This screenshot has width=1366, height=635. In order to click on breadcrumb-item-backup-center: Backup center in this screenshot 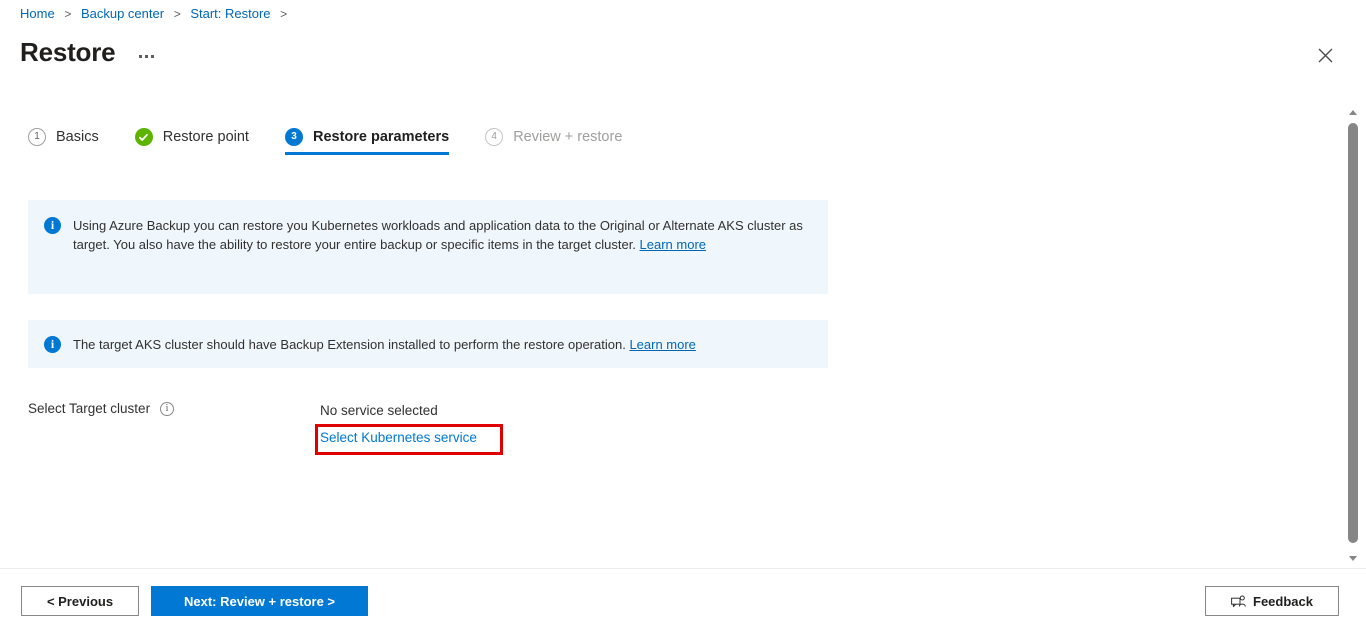, I will do `click(122, 13)`.